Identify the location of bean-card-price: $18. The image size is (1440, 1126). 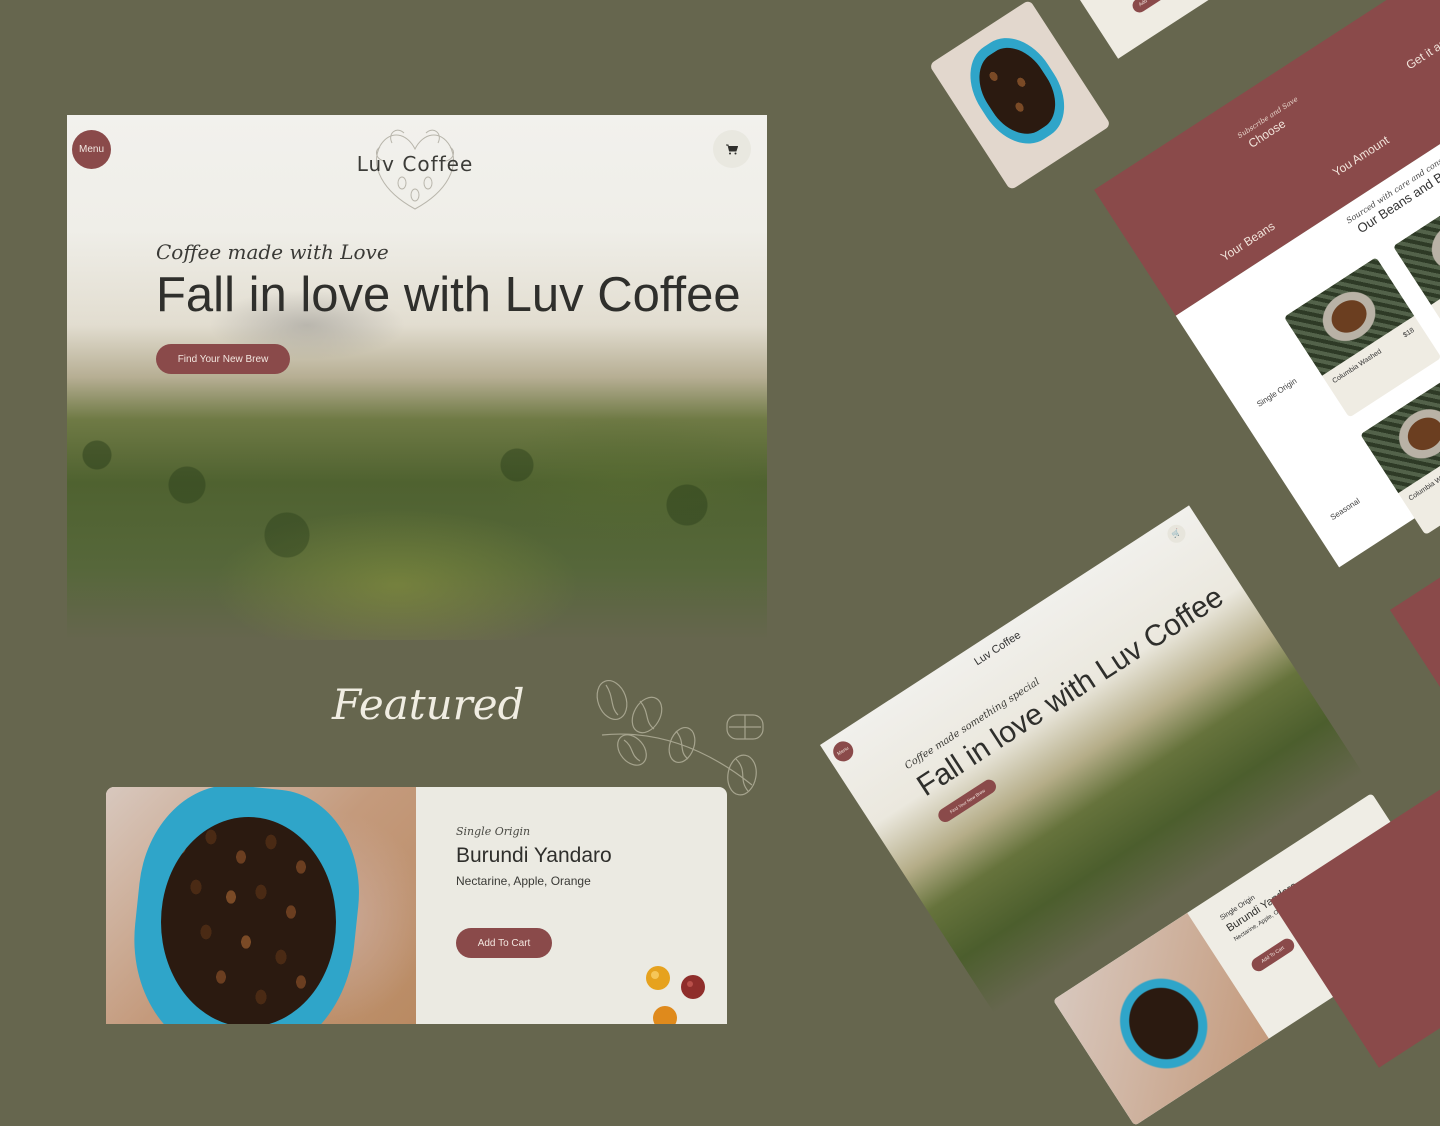
(1409, 333).